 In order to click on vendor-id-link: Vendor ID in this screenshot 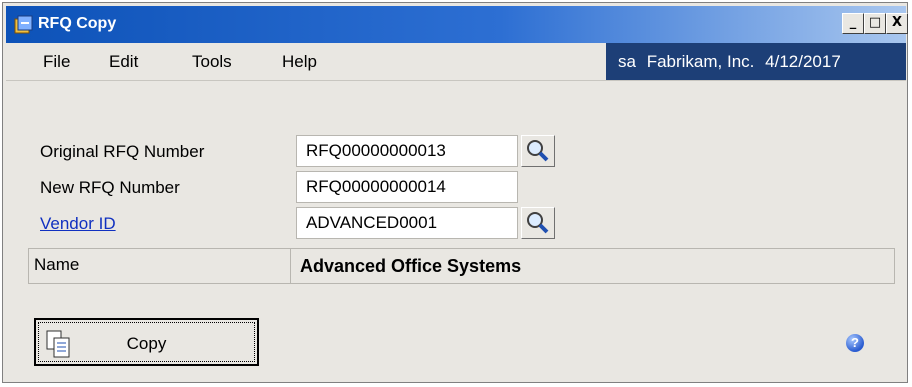, I will do `click(78, 224)`.